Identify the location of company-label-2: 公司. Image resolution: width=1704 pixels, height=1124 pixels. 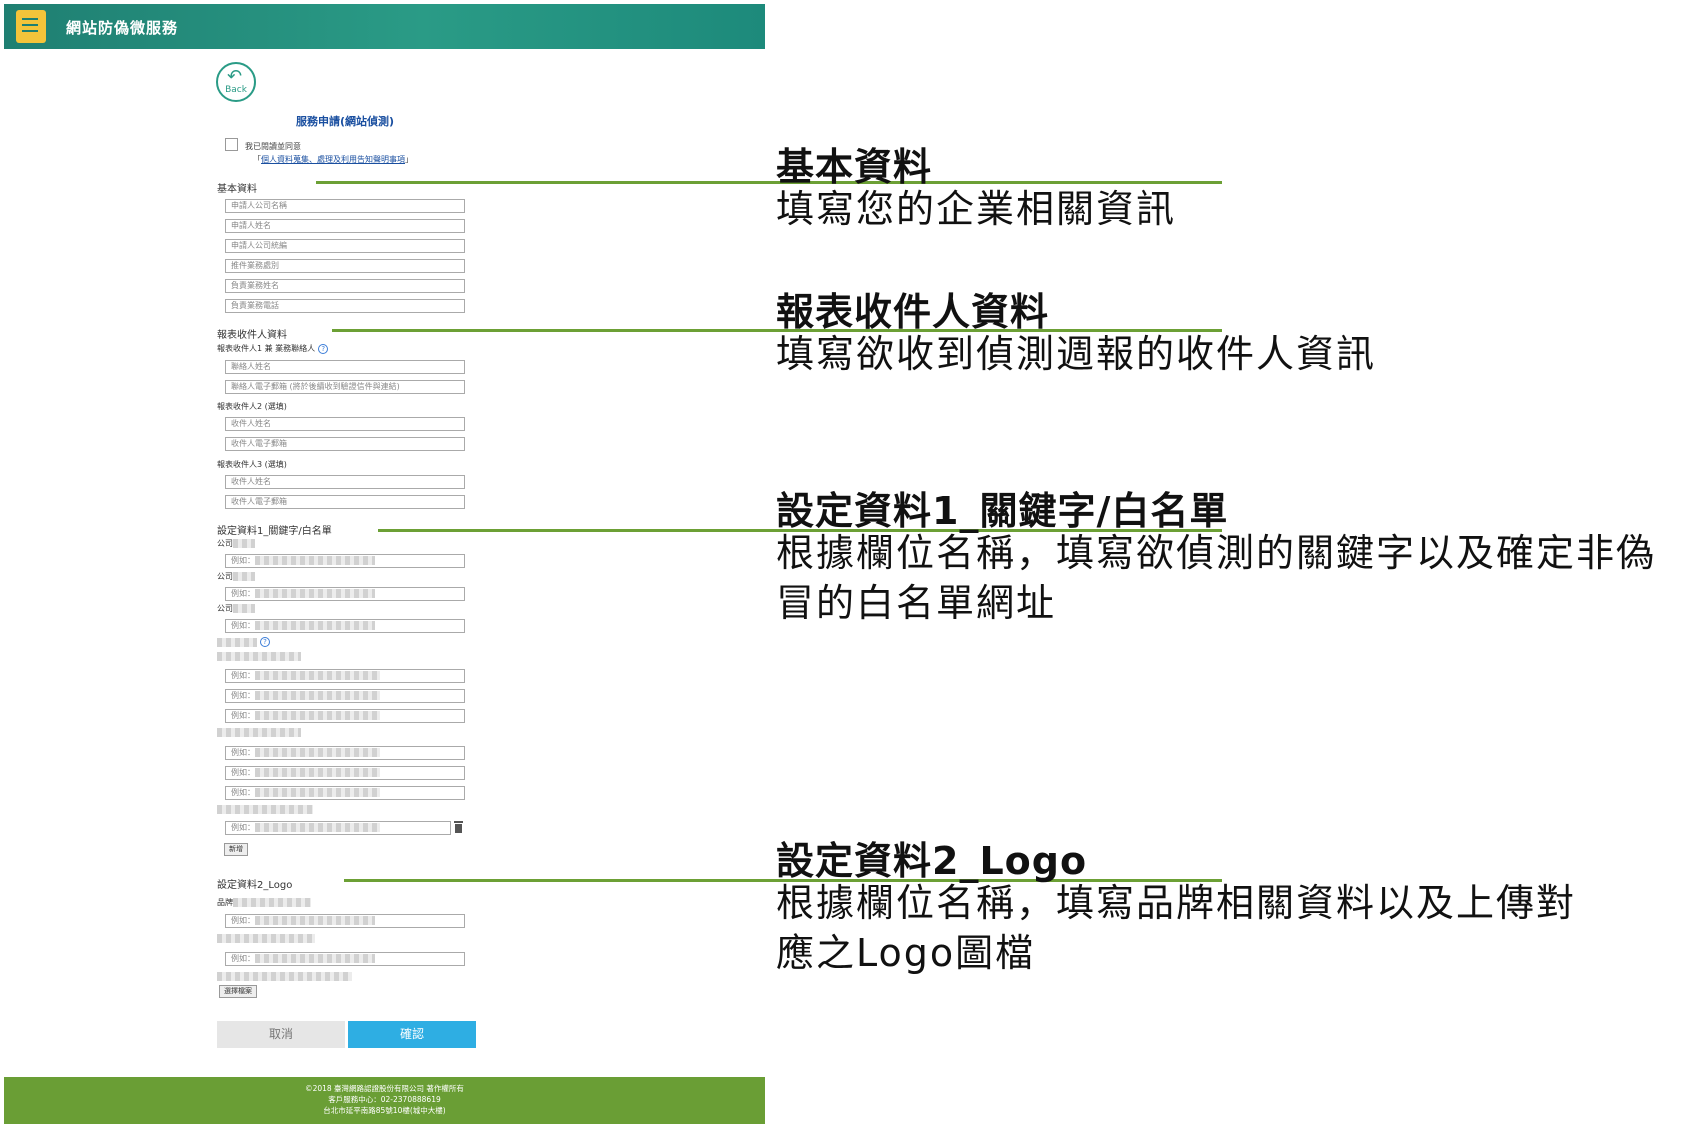
(236, 576).